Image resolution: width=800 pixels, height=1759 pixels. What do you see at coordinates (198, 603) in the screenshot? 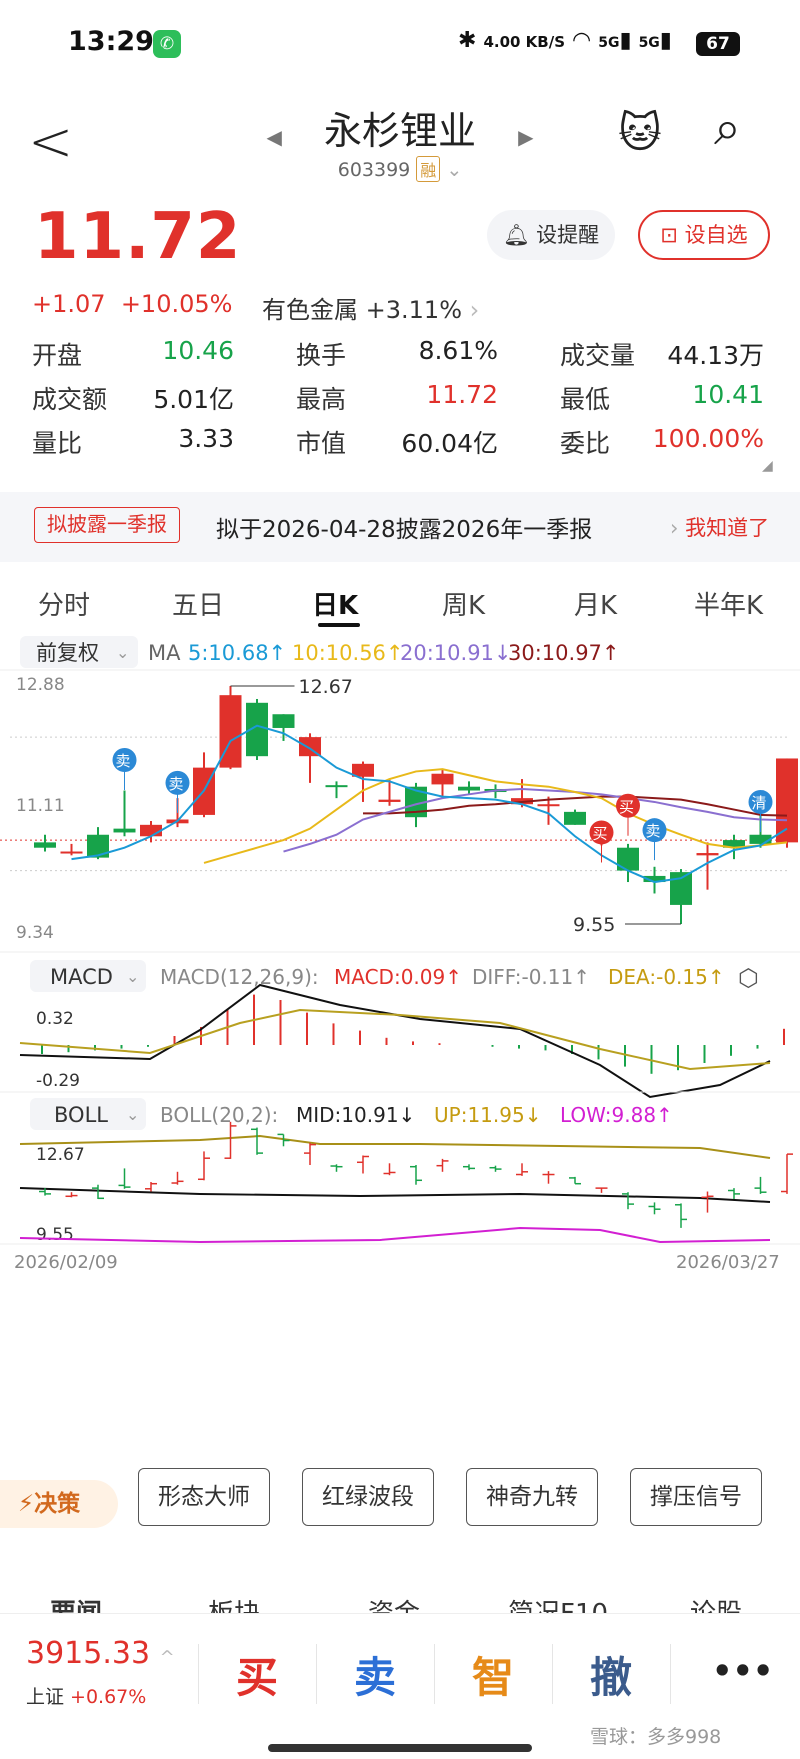
I see `tab-1: 五日` at bounding box center [198, 603].